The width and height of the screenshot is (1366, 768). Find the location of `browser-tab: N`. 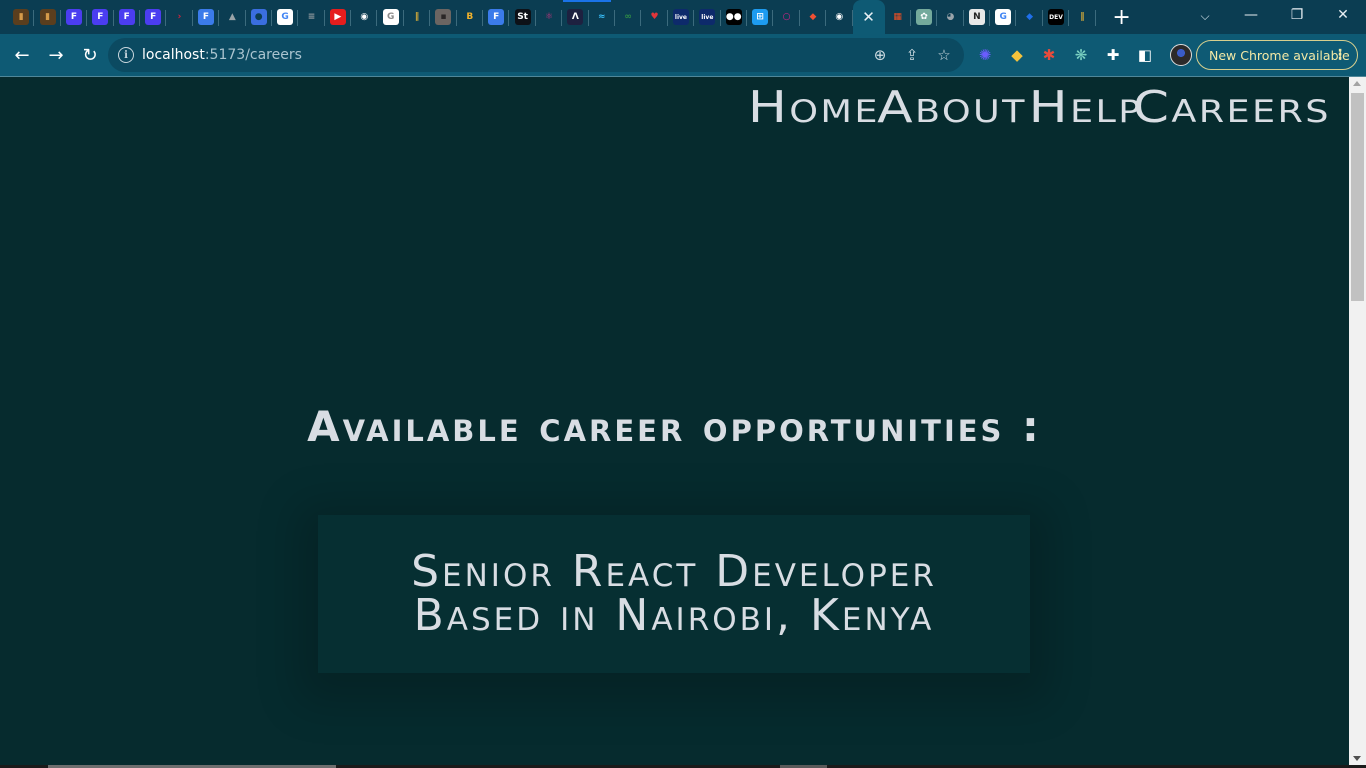

browser-tab: N is located at coordinates (977, 17).